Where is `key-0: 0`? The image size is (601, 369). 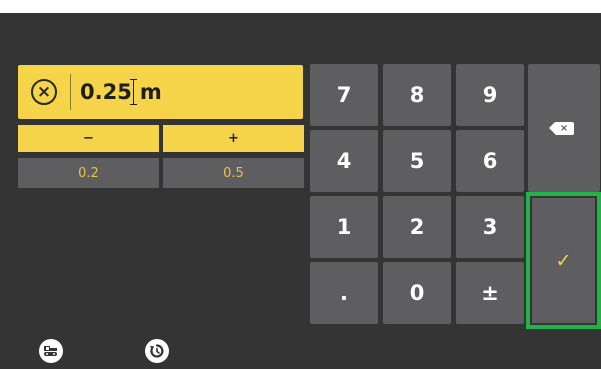
key-0: 0 is located at coordinates (417, 293).